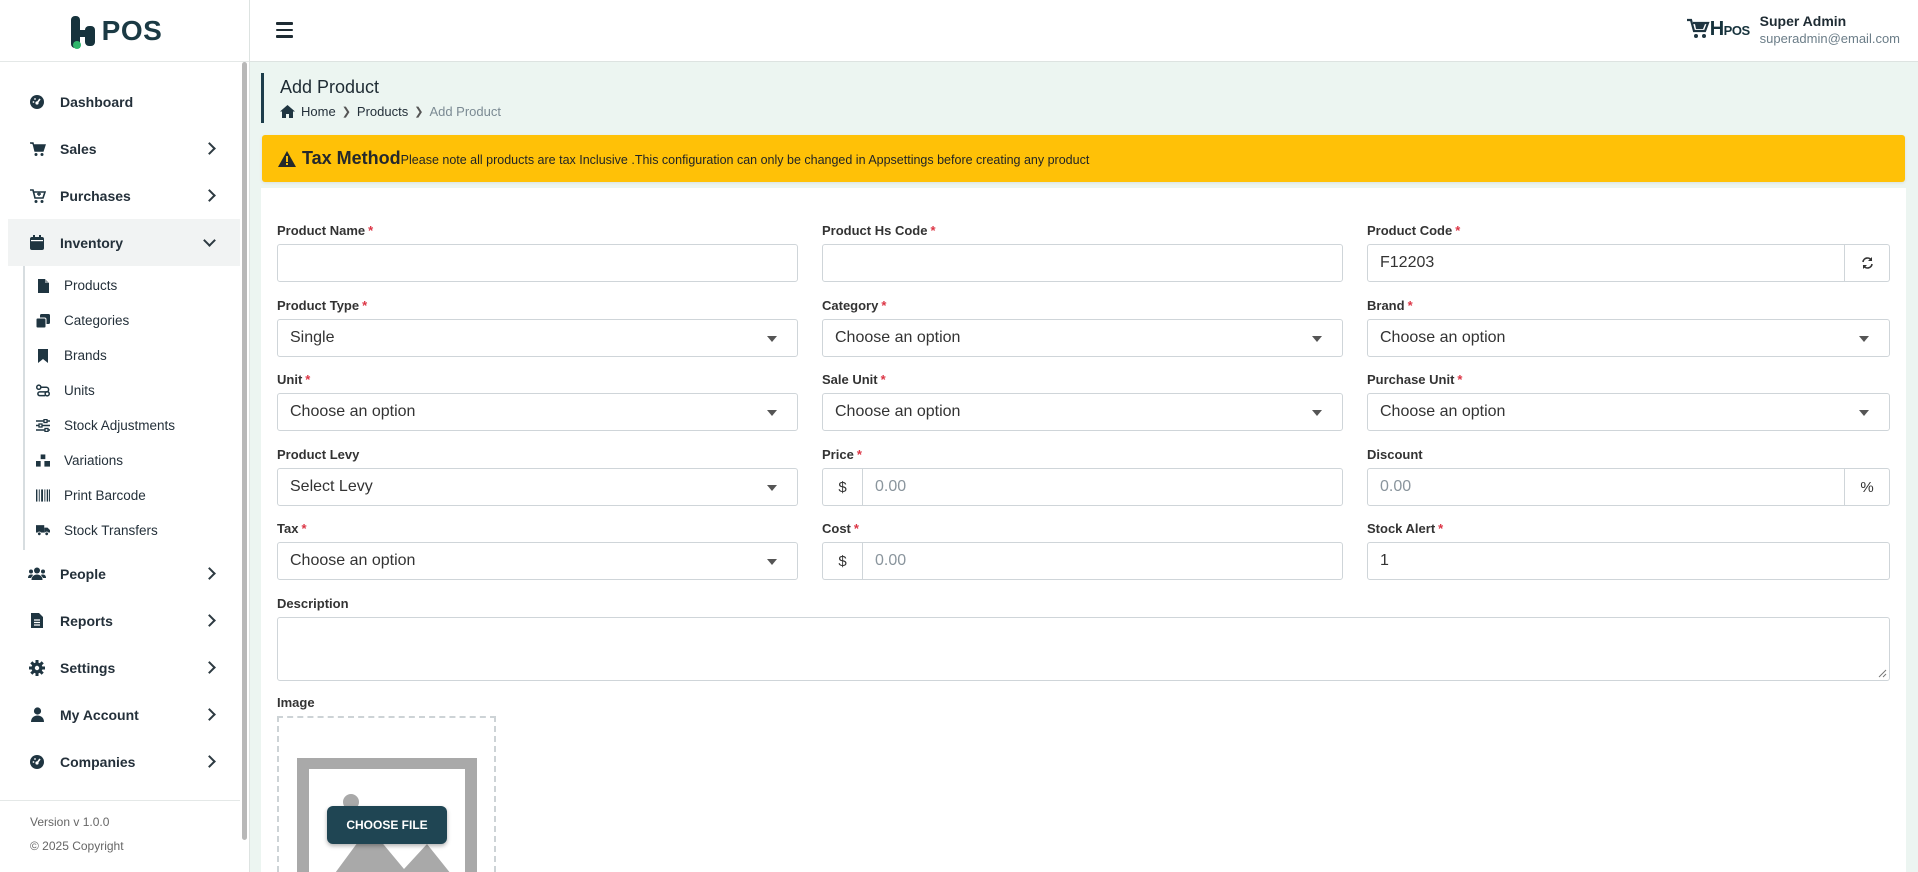  I want to click on sidebar-item-inventory: Inventory, so click(124, 242).